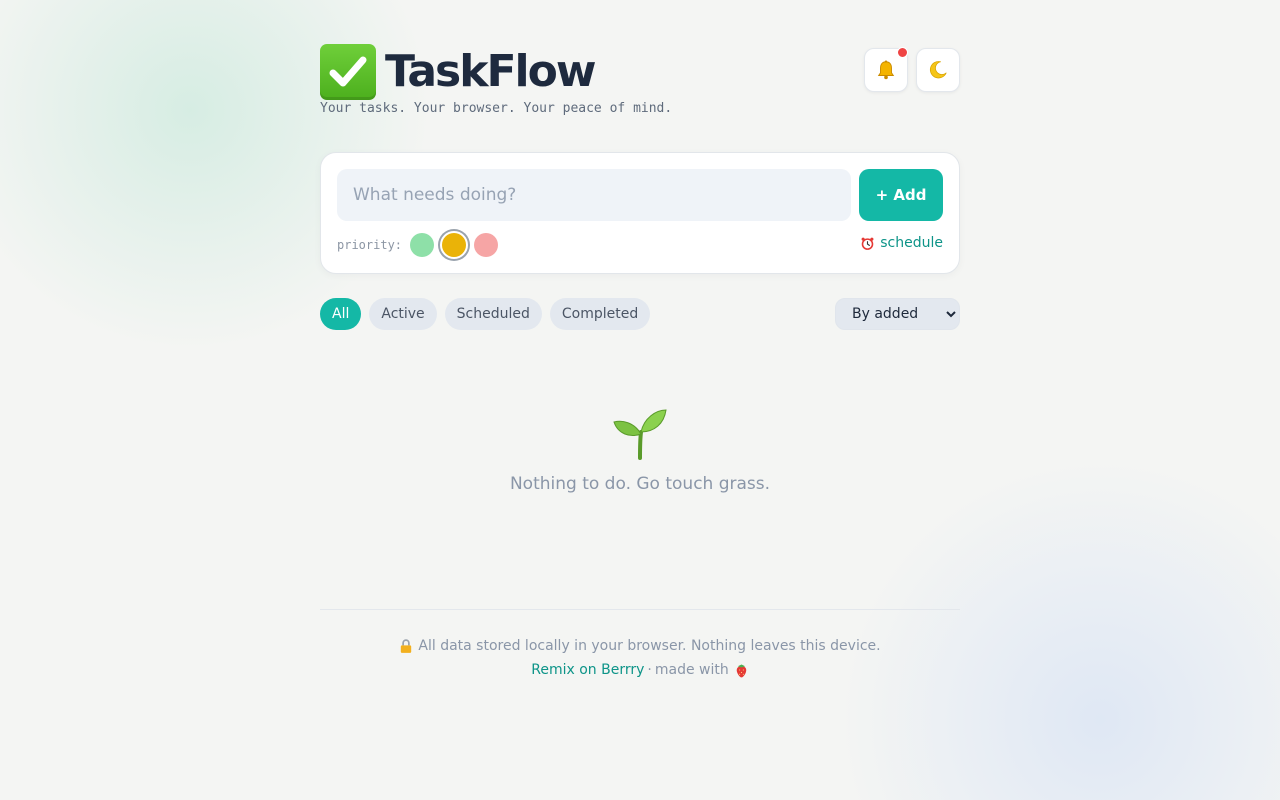 This screenshot has height=800, width=1280. Describe the element at coordinates (640, 609) in the screenshot. I see `footer-divider` at that location.